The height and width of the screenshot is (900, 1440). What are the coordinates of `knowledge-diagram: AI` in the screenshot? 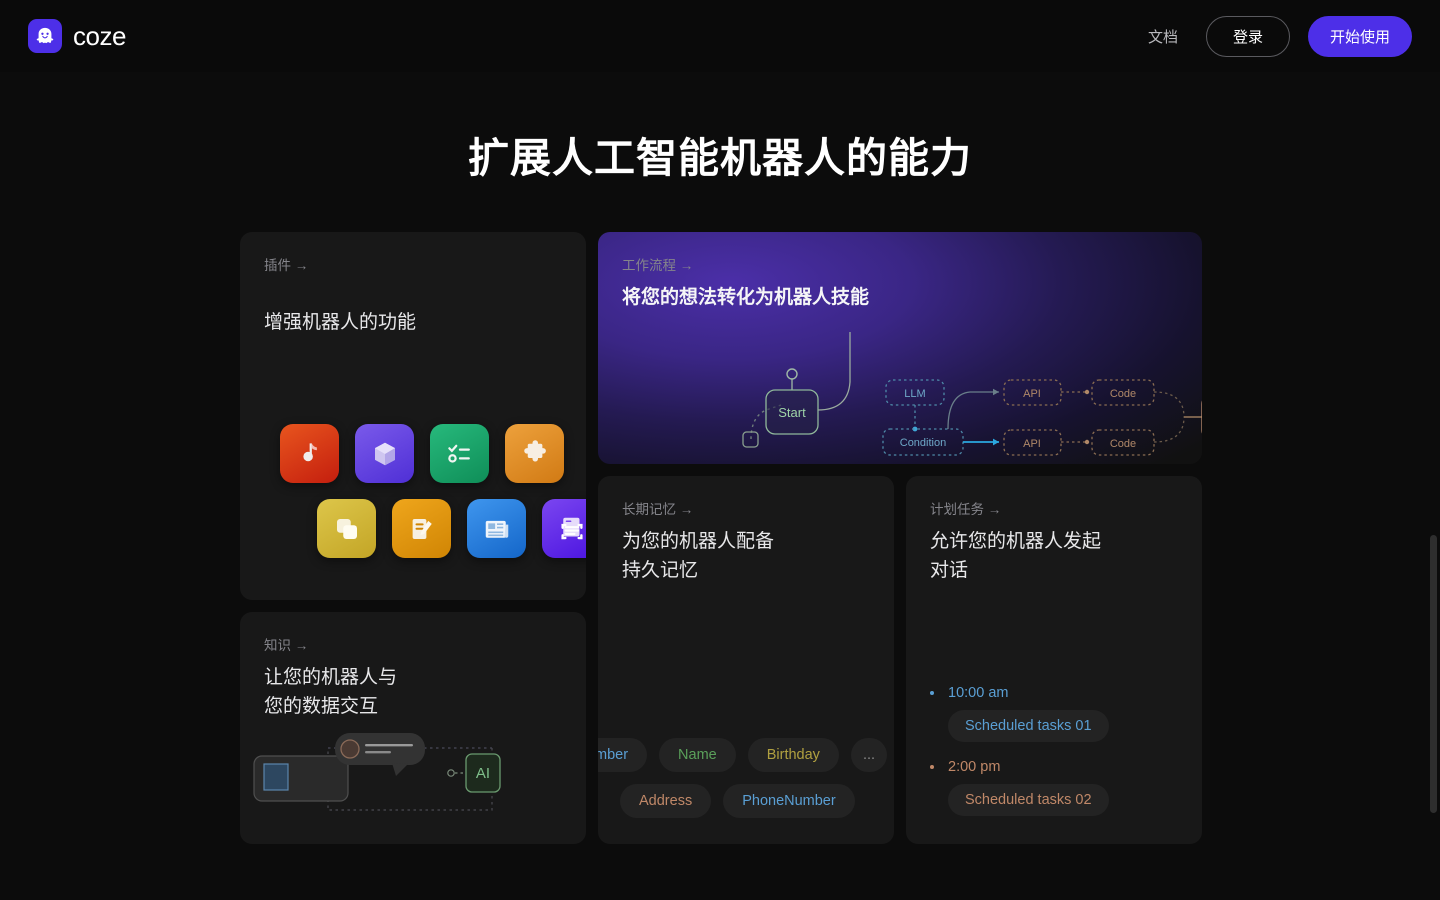 It's located at (377, 772).